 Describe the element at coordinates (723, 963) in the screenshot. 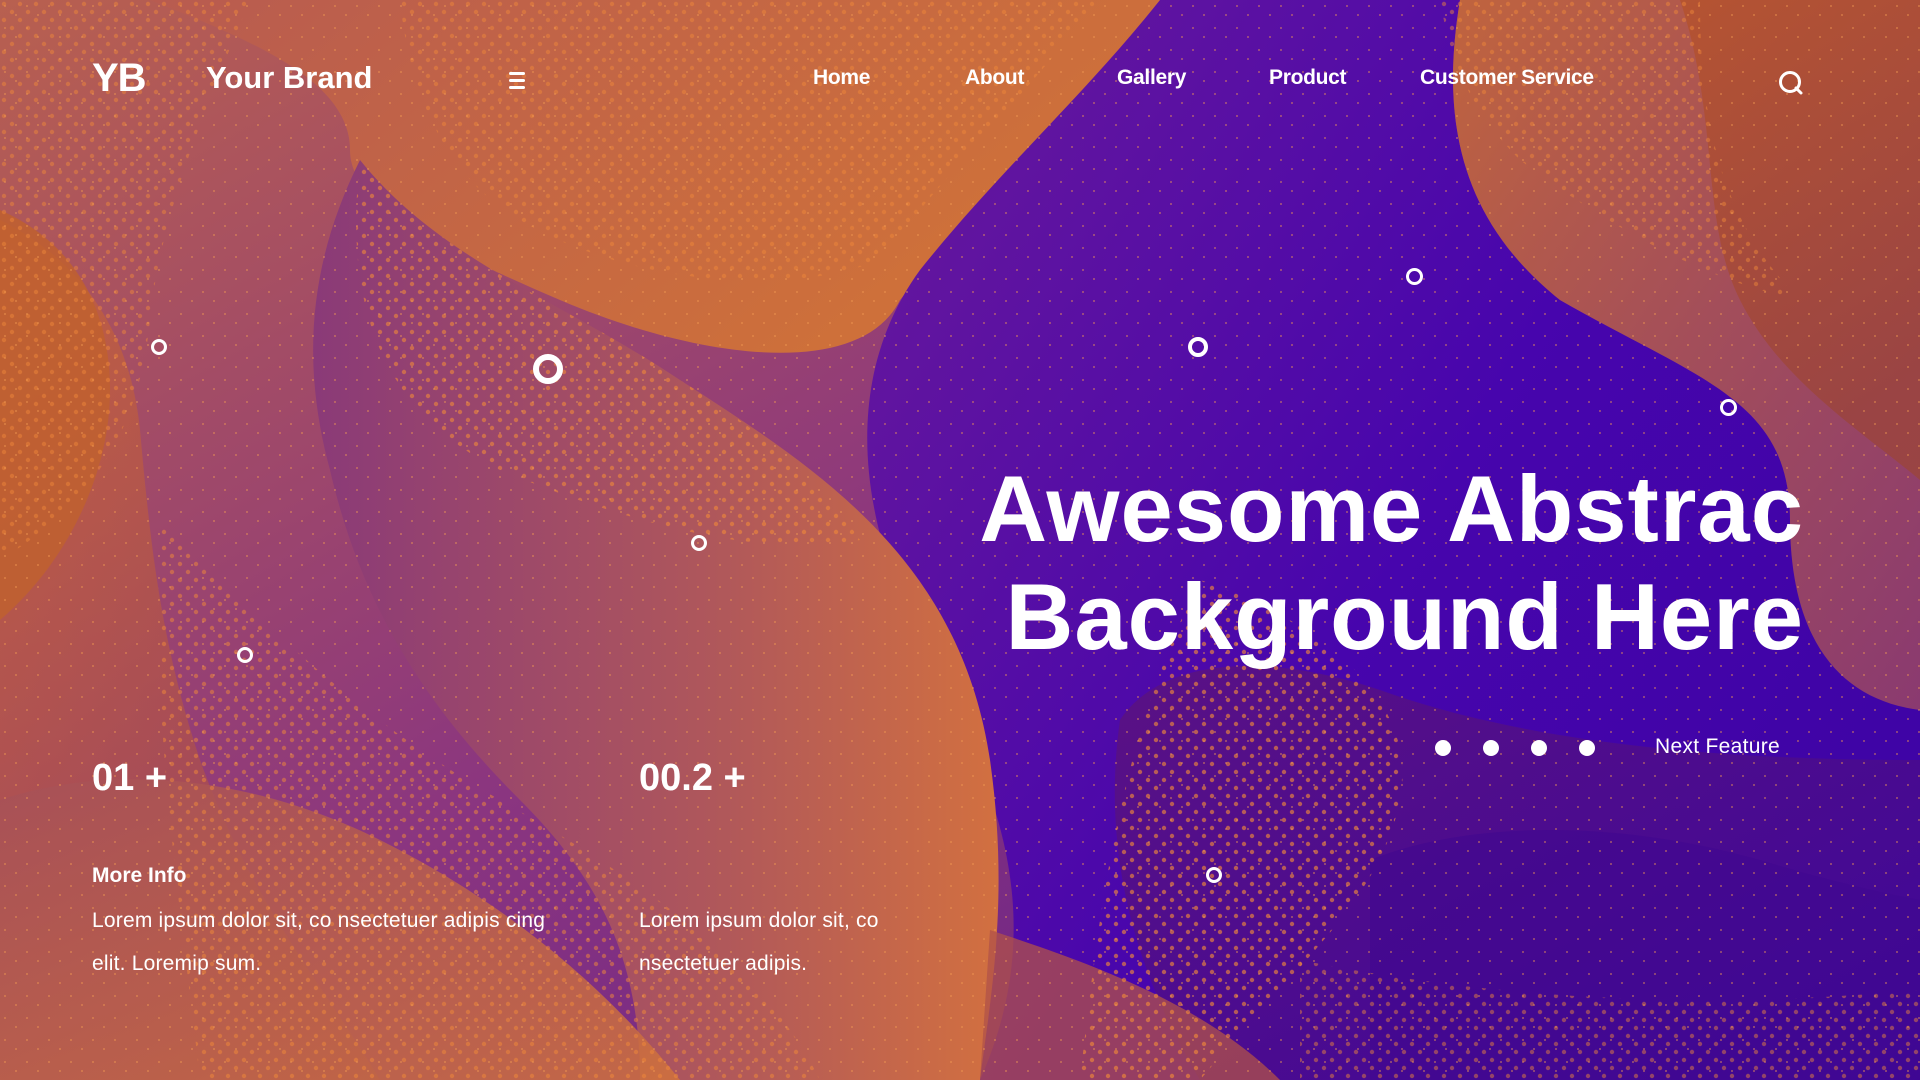

I see `stat-description-2-line-2: nsectetuer adipis.` at that location.